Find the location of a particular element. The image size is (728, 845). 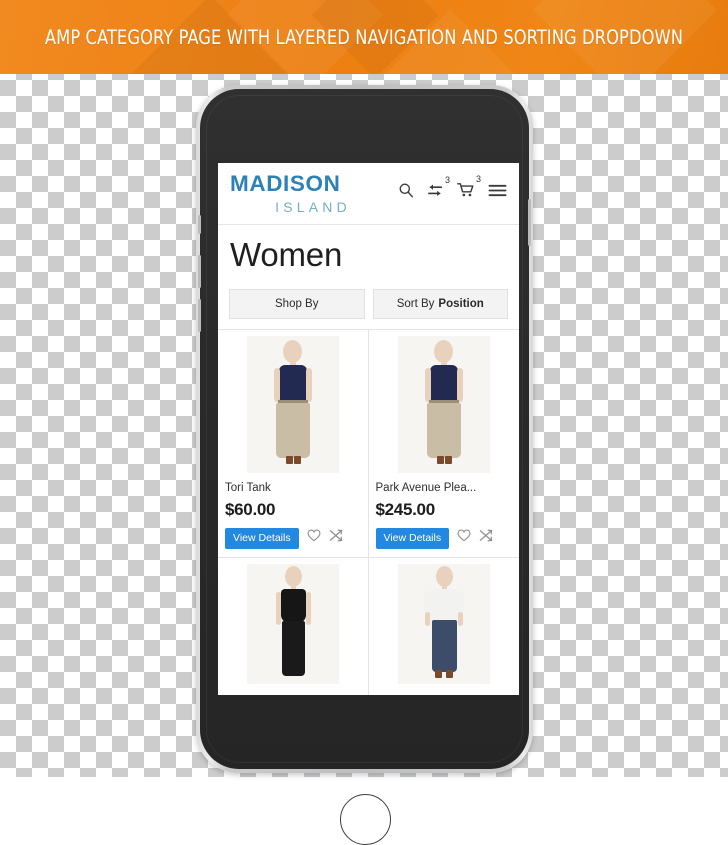

logo-line-madison: MADISON is located at coordinates (285, 184).